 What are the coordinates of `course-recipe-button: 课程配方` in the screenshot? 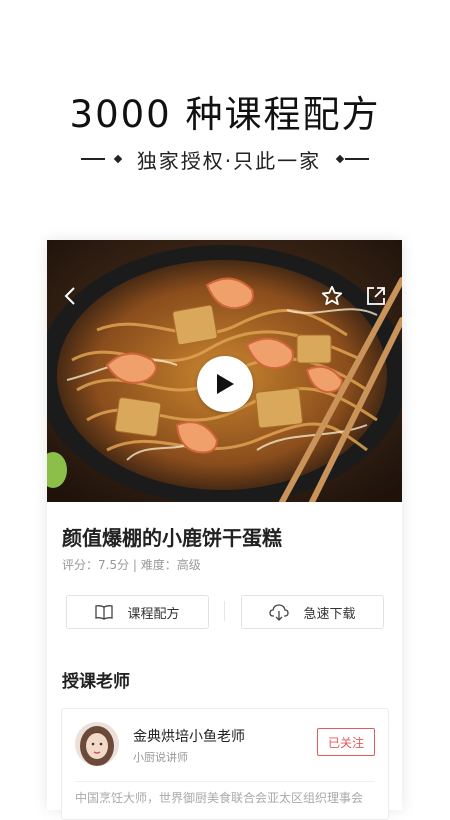 It's located at (137, 612).